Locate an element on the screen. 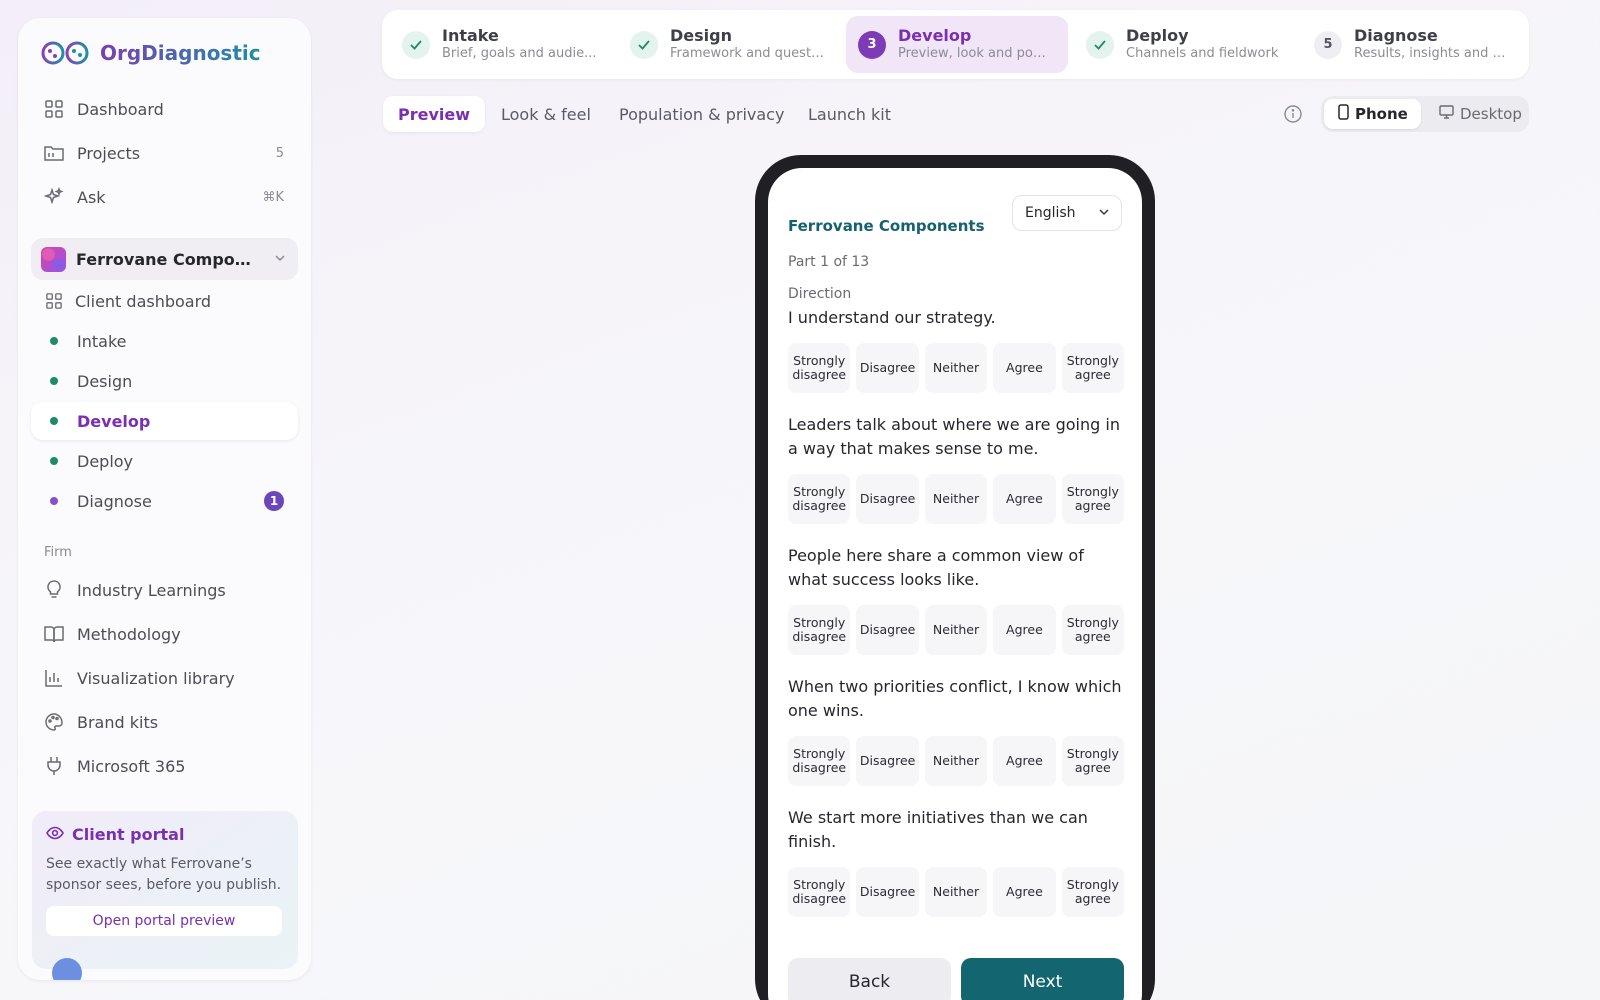 This screenshot has height=1000, width=1600. device-toggle: Phone Desktop is located at coordinates (1425, 114).